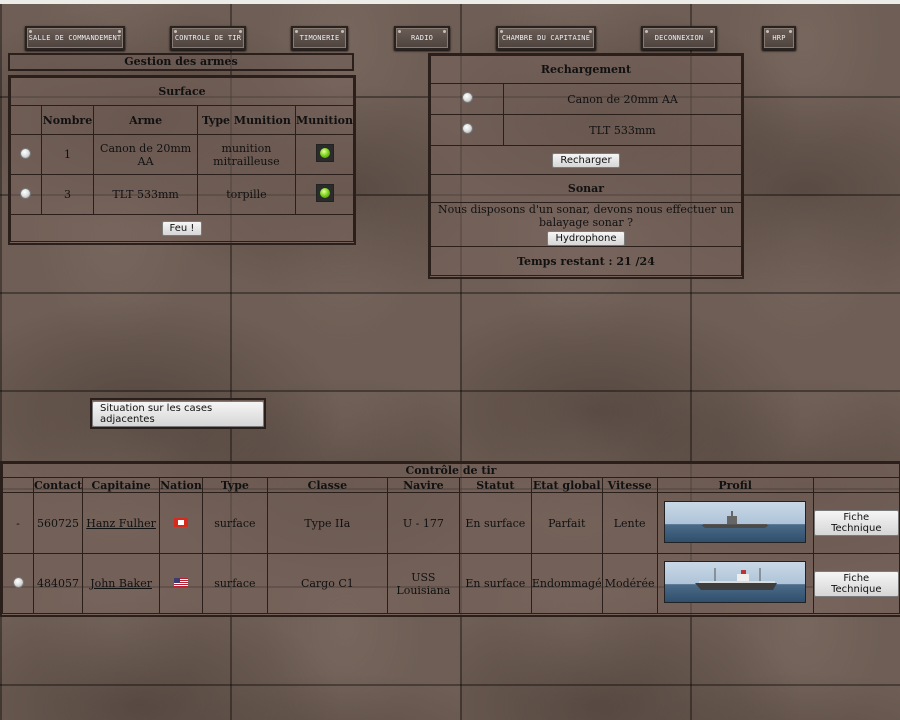  Describe the element at coordinates (234, 485) in the screenshot. I see `col-type: Type` at that location.